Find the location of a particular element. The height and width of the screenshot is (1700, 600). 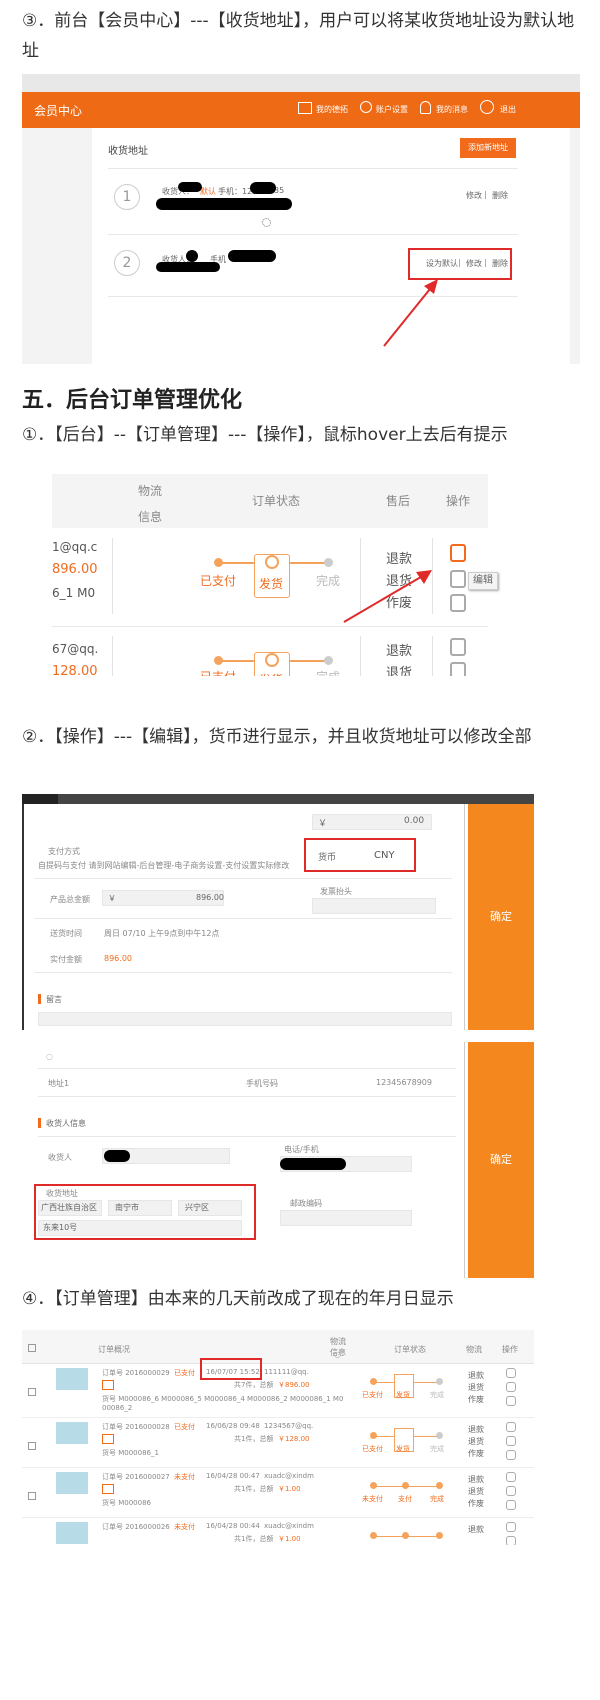

paid-label: 实付金额 is located at coordinates (66, 959).